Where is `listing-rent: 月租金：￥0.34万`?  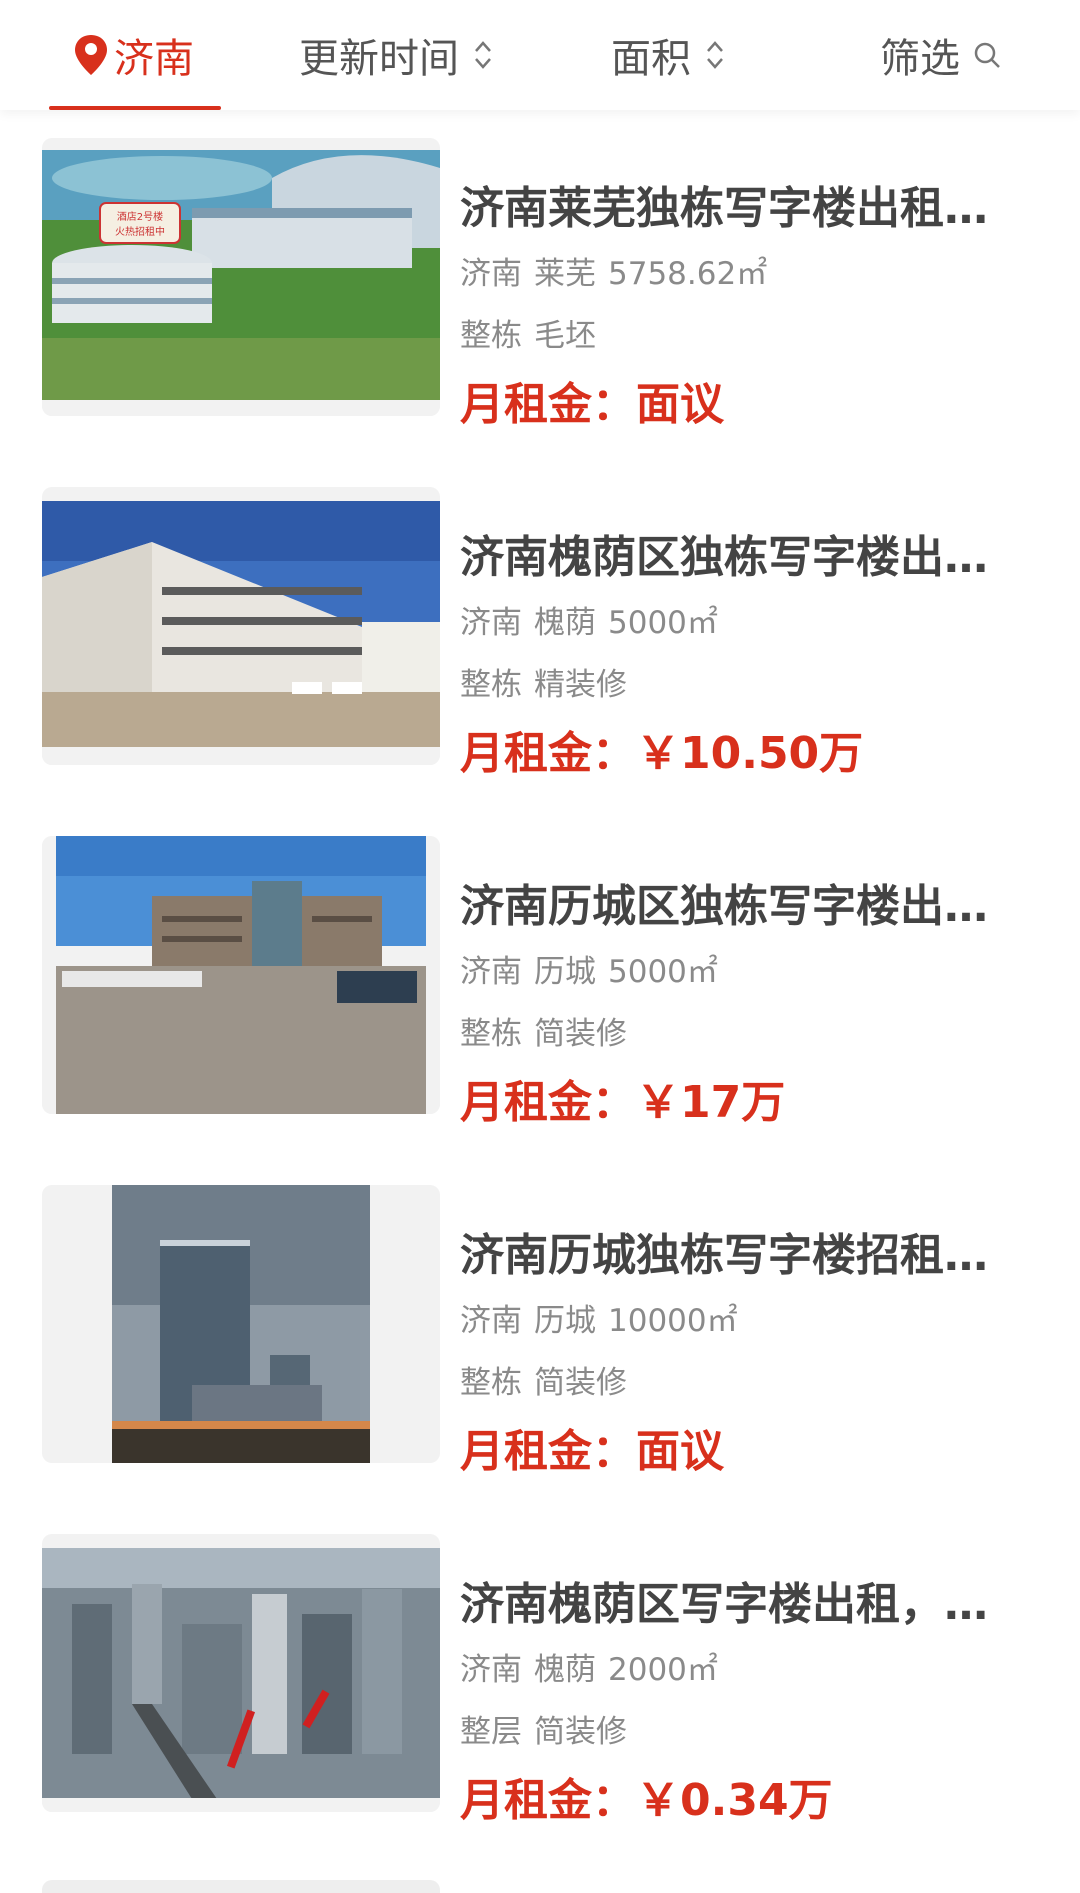 listing-rent: 月租金：￥0.34万 is located at coordinates (646, 1796).